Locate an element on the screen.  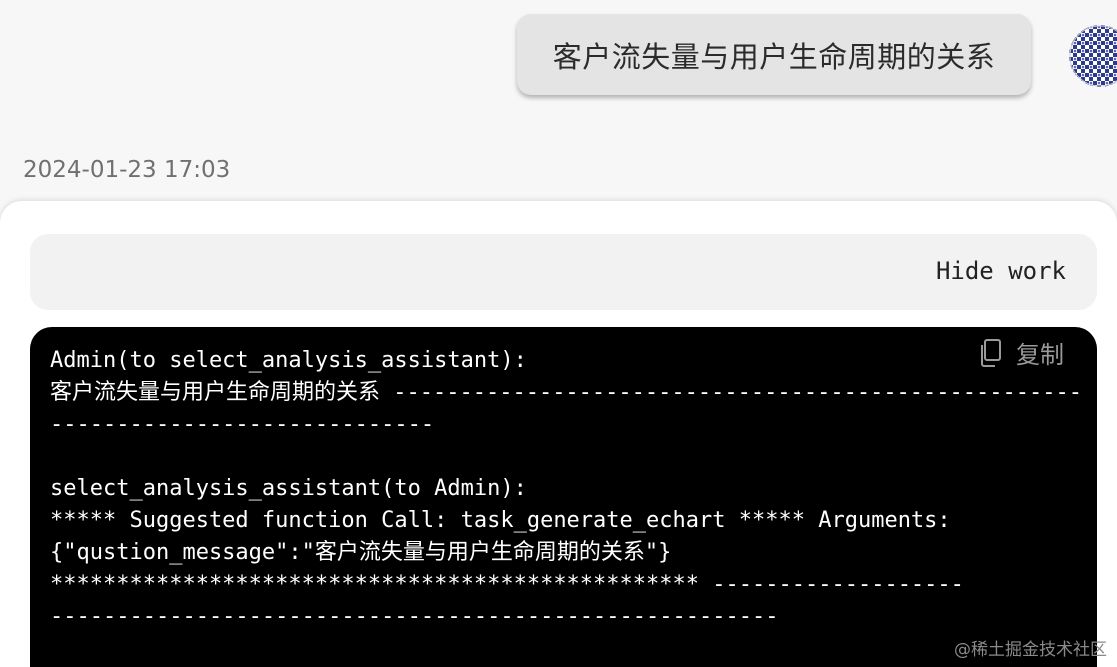
avatar-icon is located at coordinates (1093, 56).